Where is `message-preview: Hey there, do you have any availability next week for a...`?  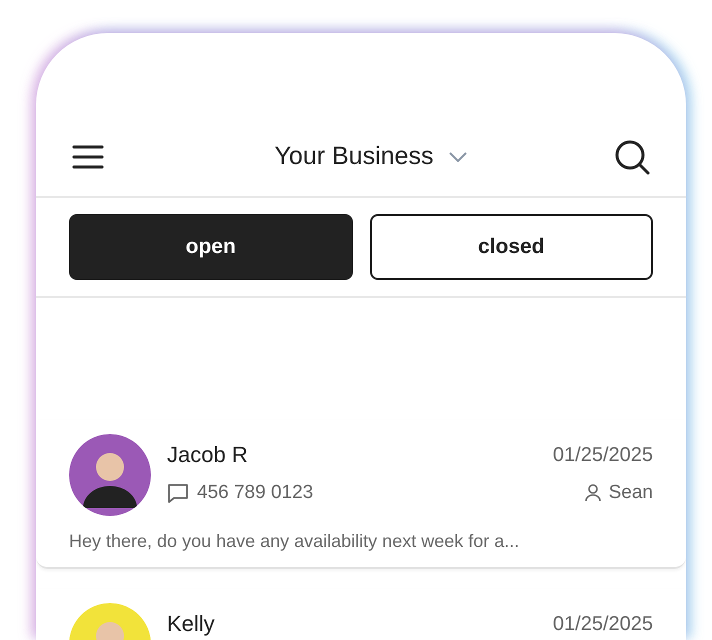 message-preview: Hey there, do you have any availability next week for a... is located at coordinates (294, 541).